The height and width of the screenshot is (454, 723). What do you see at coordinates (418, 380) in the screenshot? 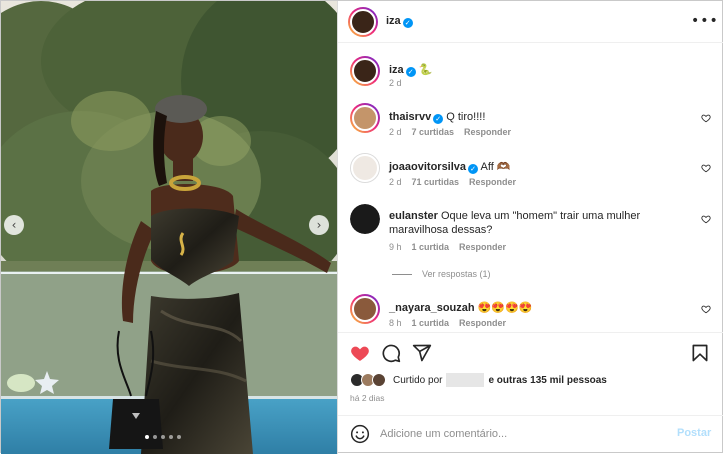
I see `liked-by-prefix: Curtido por` at bounding box center [418, 380].